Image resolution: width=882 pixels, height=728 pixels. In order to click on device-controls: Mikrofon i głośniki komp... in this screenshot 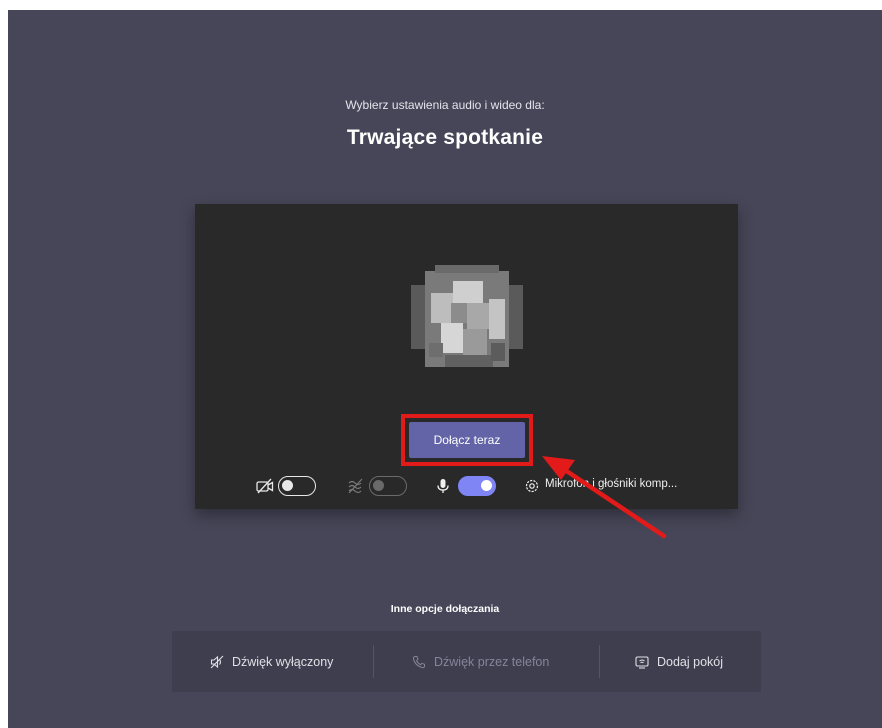, I will do `click(466, 486)`.